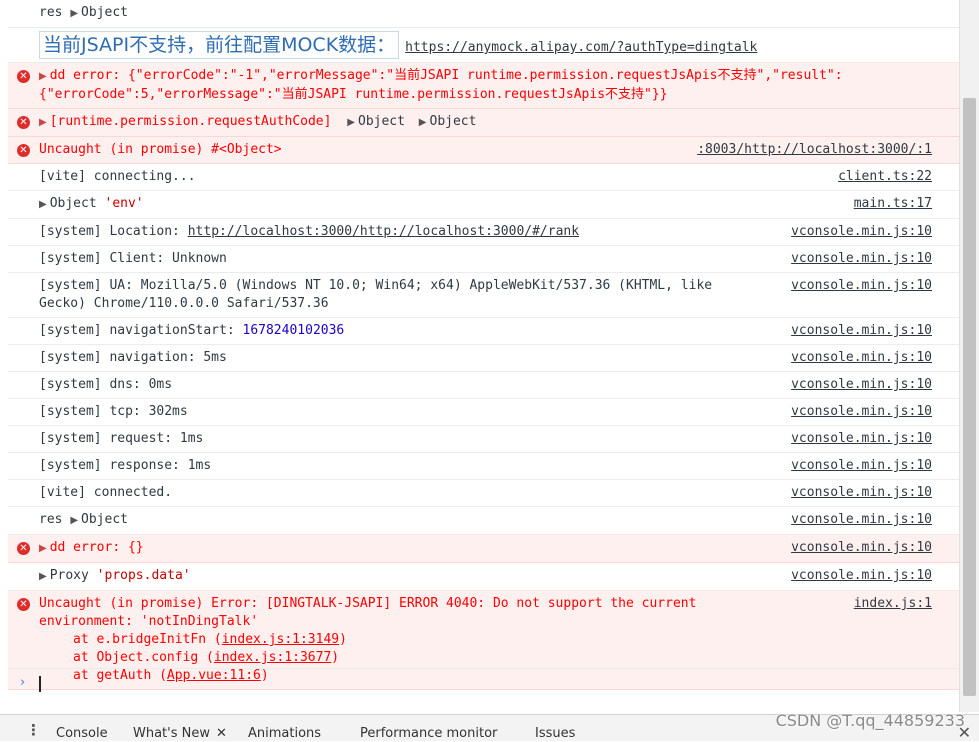  Describe the element at coordinates (106, 492) in the screenshot. I see `log-message: [vite] connected.` at that location.